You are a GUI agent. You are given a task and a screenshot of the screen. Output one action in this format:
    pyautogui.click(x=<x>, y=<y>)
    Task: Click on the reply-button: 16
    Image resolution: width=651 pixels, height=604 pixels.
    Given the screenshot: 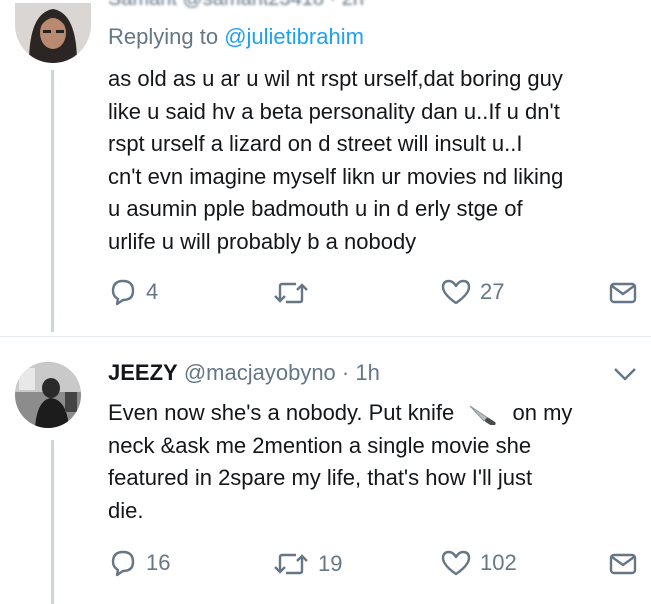 What is the action you would take?
    pyautogui.click(x=139, y=563)
    